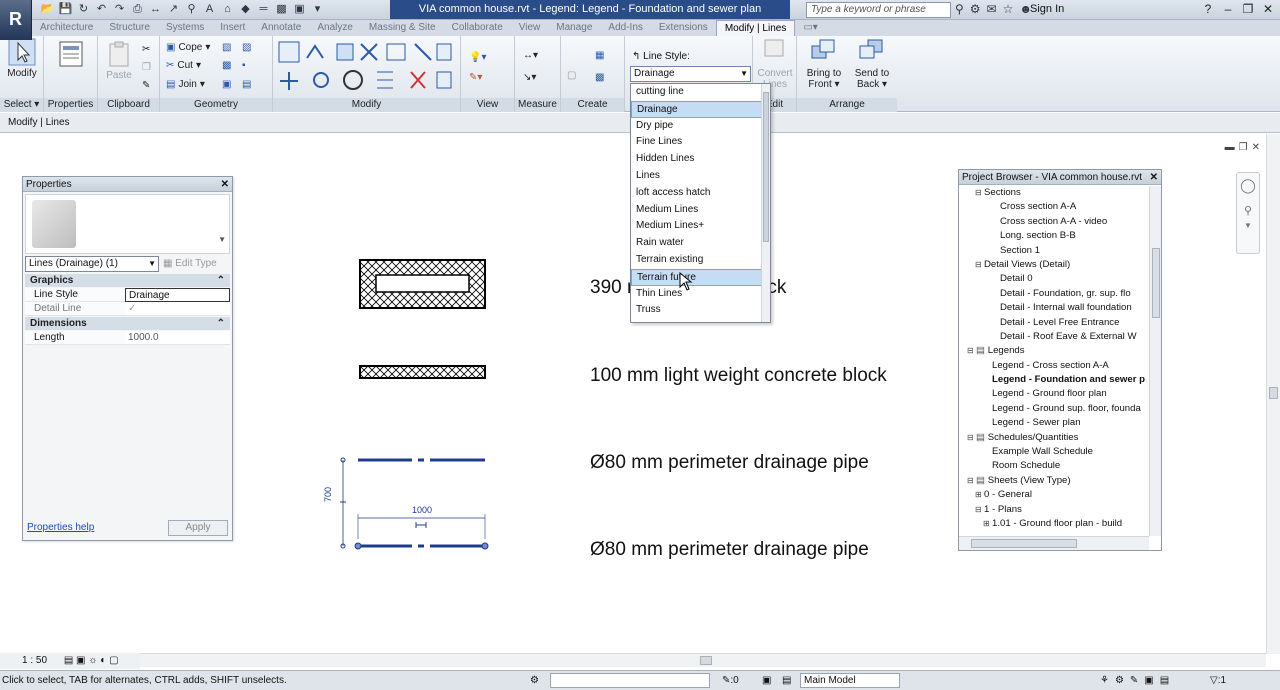 The width and height of the screenshot is (1280, 690). What do you see at coordinates (599, 55) in the screenshot?
I see `create-similar-icon: ▦` at bounding box center [599, 55].